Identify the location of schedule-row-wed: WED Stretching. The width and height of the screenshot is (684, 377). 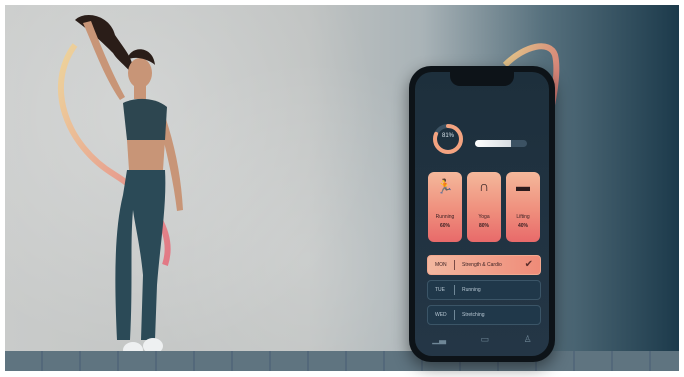
(484, 315).